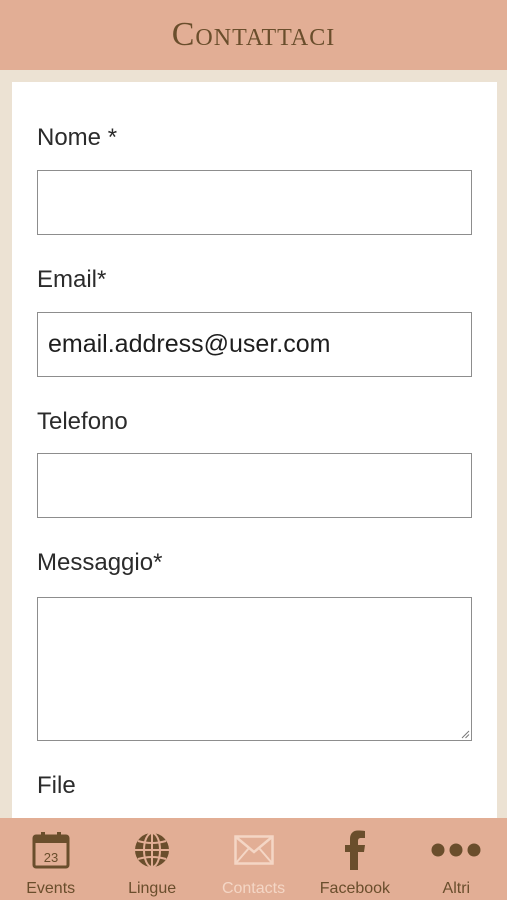 Image resolution: width=507 pixels, height=900 pixels. What do you see at coordinates (253, 888) in the screenshot?
I see `tab-contacts-label: Contacts` at bounding box center [253, 888].